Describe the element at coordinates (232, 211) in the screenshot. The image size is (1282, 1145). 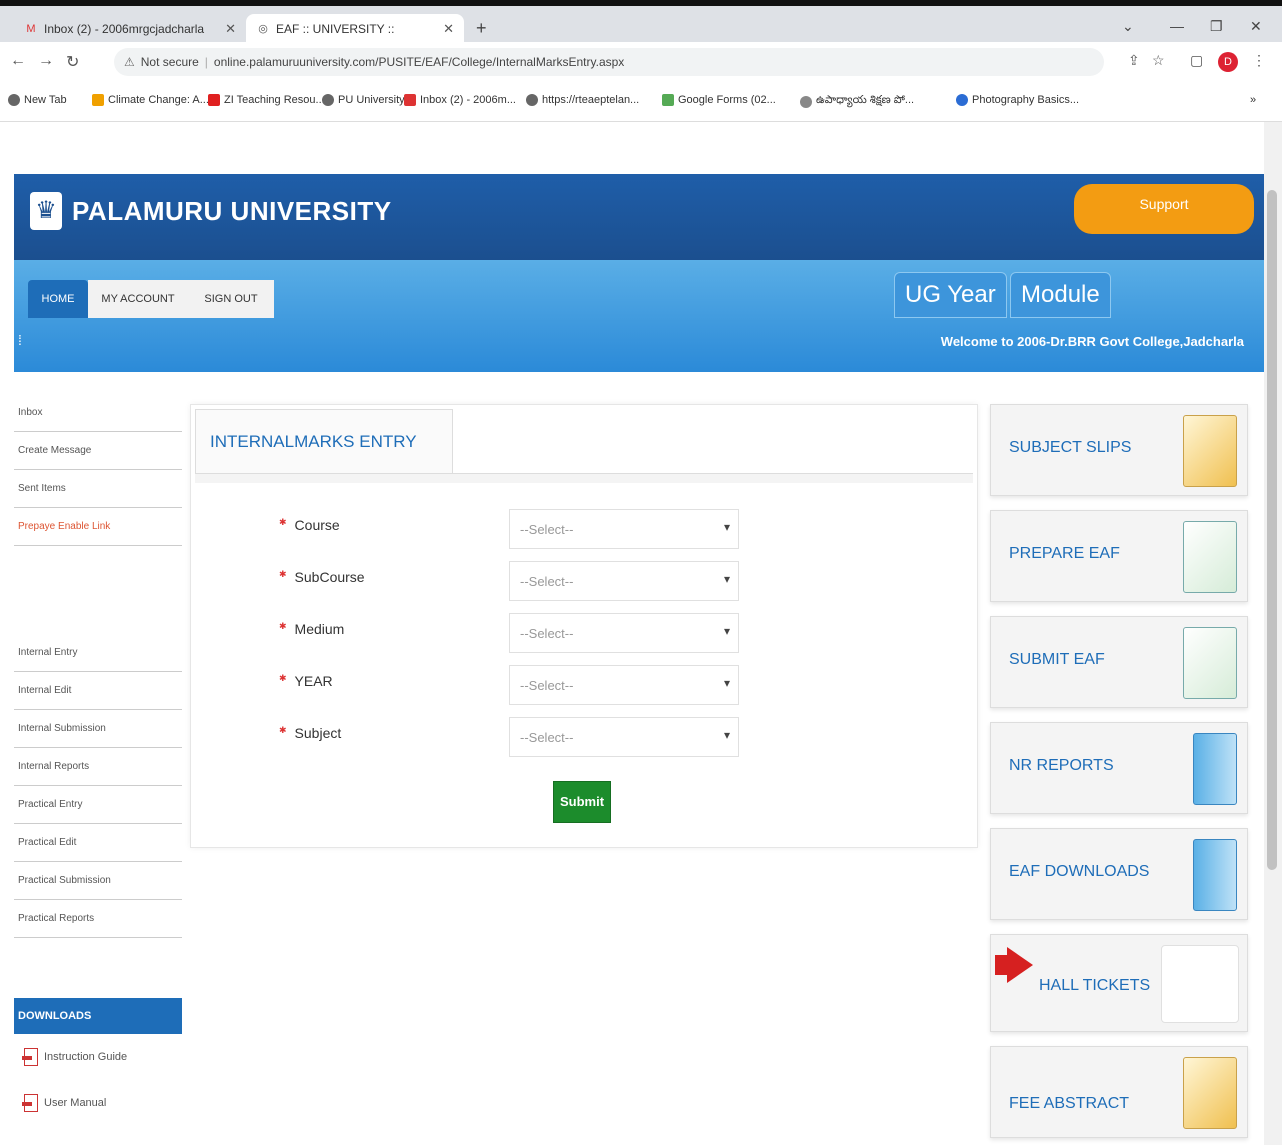
I see `site-title: PALAMURU UNIVERSITY` at that location.